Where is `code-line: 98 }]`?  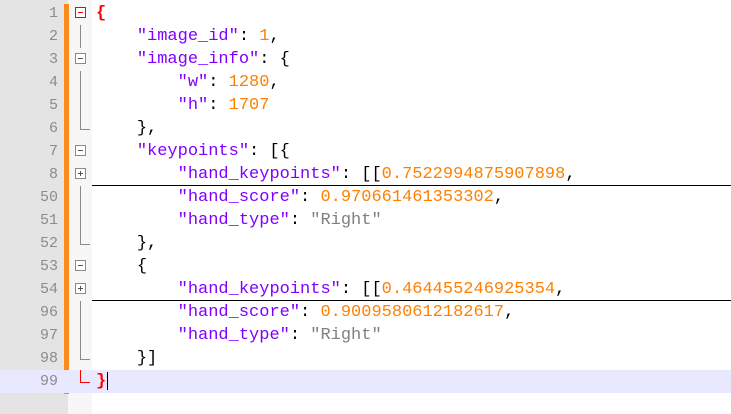 code-line: 98 }] is located at coordinates (365, 358).